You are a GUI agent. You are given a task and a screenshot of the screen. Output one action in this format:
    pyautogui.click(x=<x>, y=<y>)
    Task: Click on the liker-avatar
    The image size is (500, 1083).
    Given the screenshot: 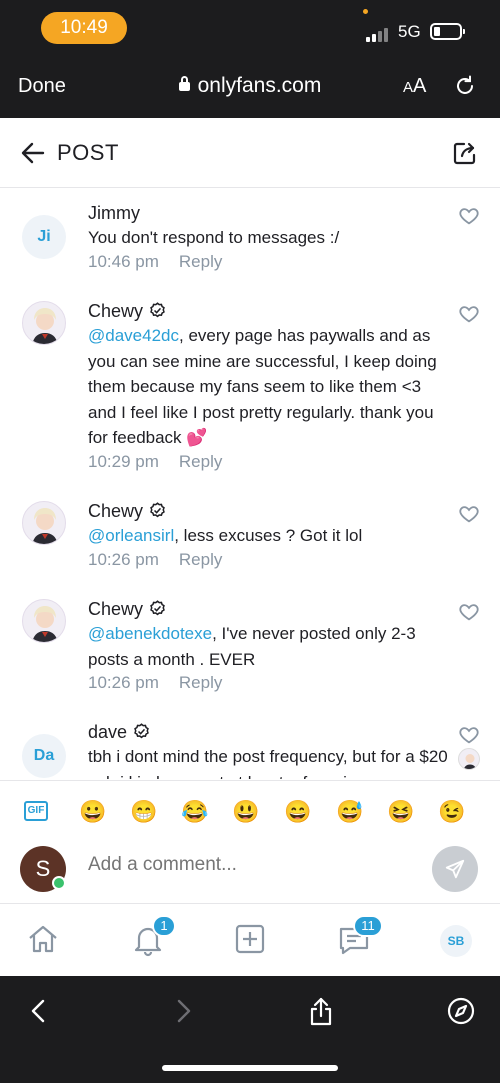 What is the action you would take?
    pyautogui.click(x=469, y=759)
    